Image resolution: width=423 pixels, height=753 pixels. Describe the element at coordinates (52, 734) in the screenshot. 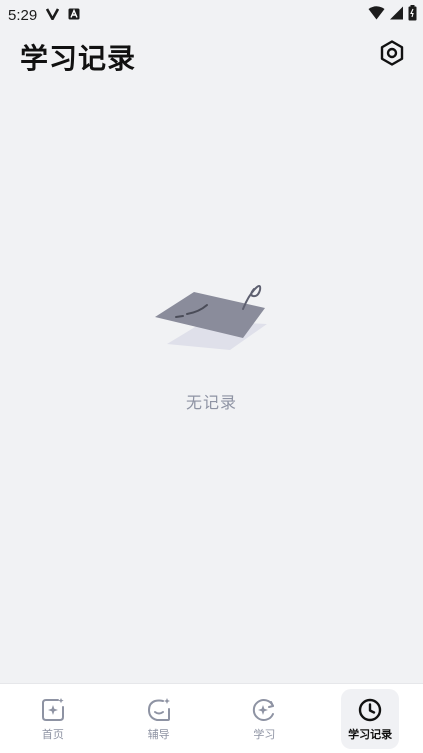

I see `tab-home-label: 首页` at that location.